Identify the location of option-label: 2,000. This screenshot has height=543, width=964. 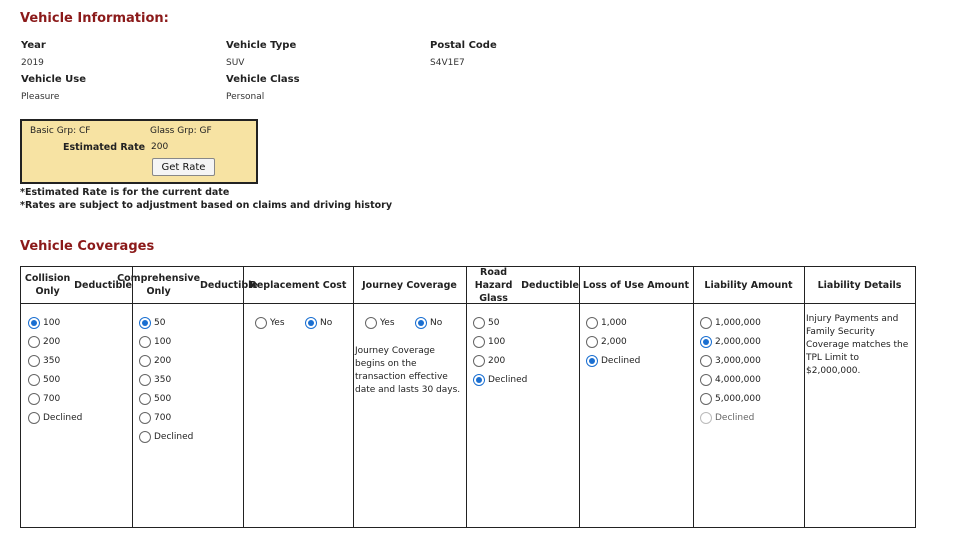
(614, 342).